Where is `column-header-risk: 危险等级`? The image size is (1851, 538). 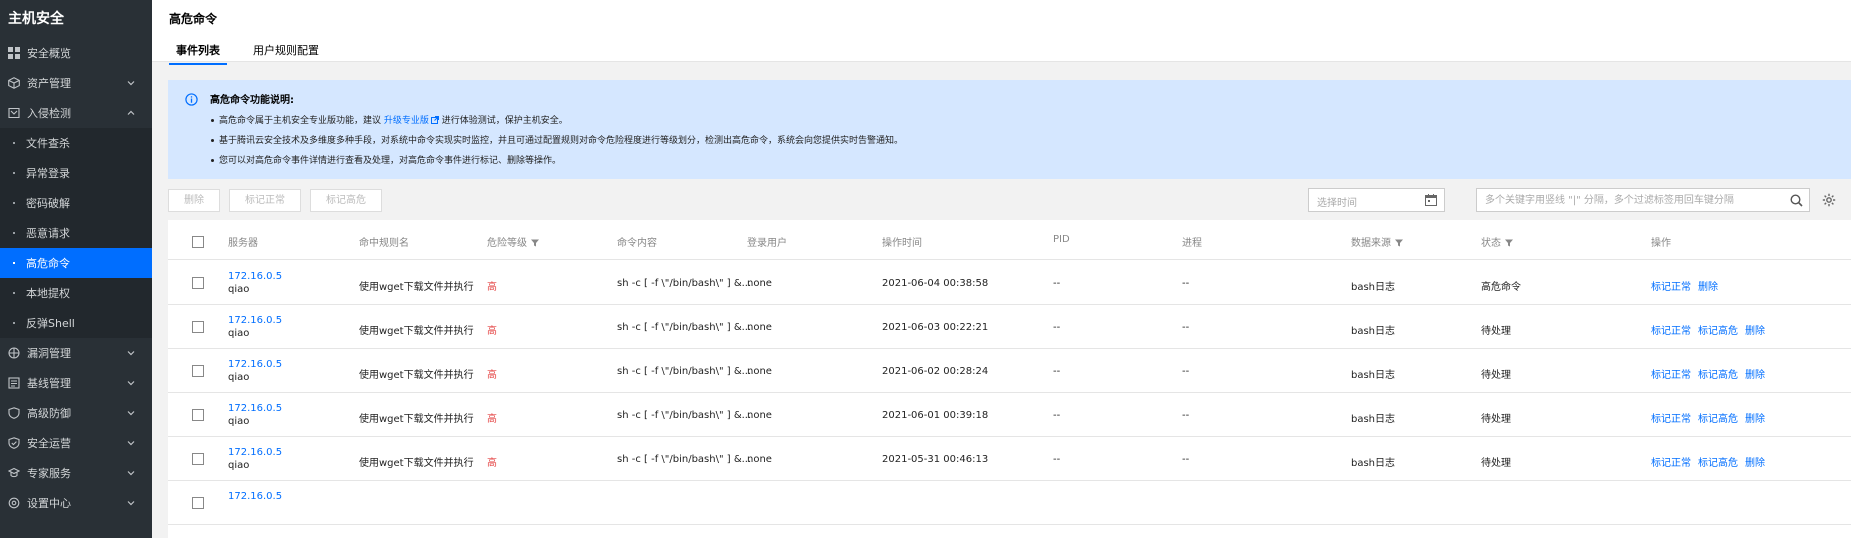 column-header-risk: 危险等级 is located at coordinates (513, 241).